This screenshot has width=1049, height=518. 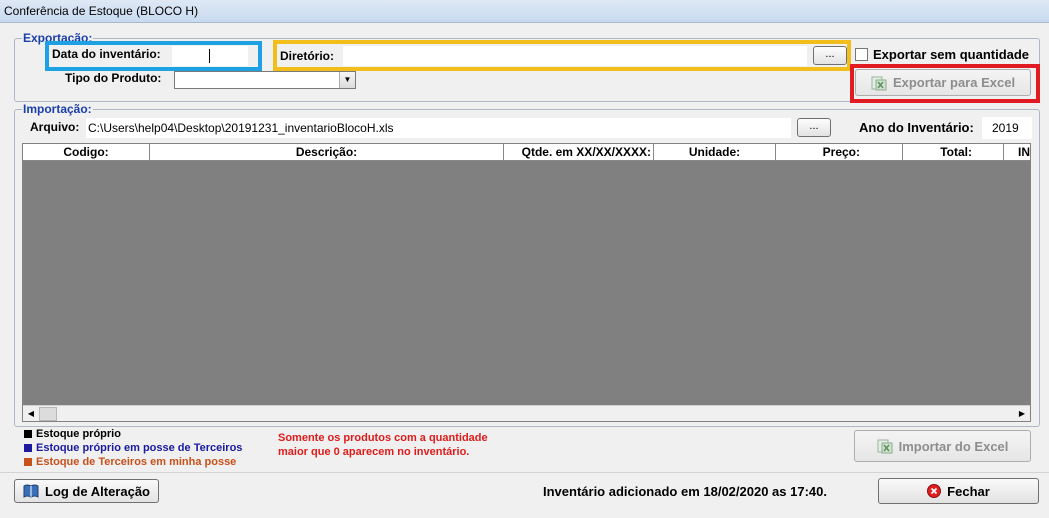 What do you see at coordinates (953, 446) in the screenshot?
I see `import-excel-label: Importar do Excel` at bounding box center [953, 446].